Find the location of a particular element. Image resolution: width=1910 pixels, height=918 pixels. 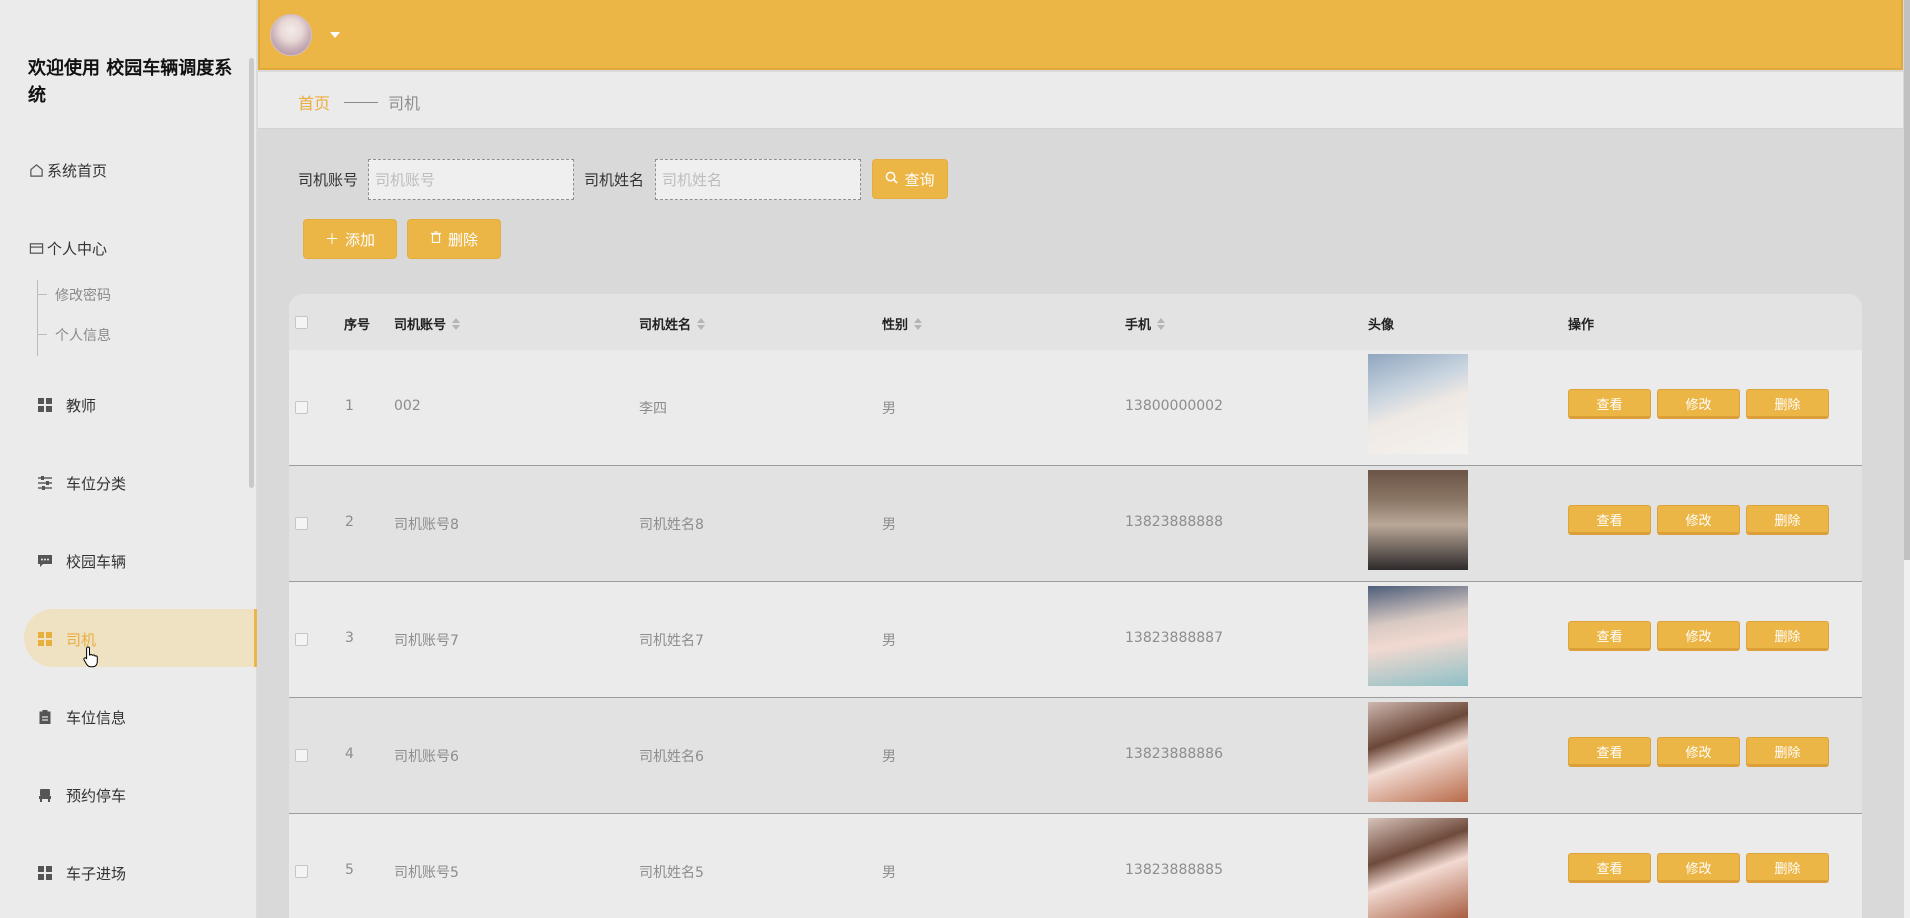

sidebar-item-teacher: 教师 is located at coordinates (62, 405).